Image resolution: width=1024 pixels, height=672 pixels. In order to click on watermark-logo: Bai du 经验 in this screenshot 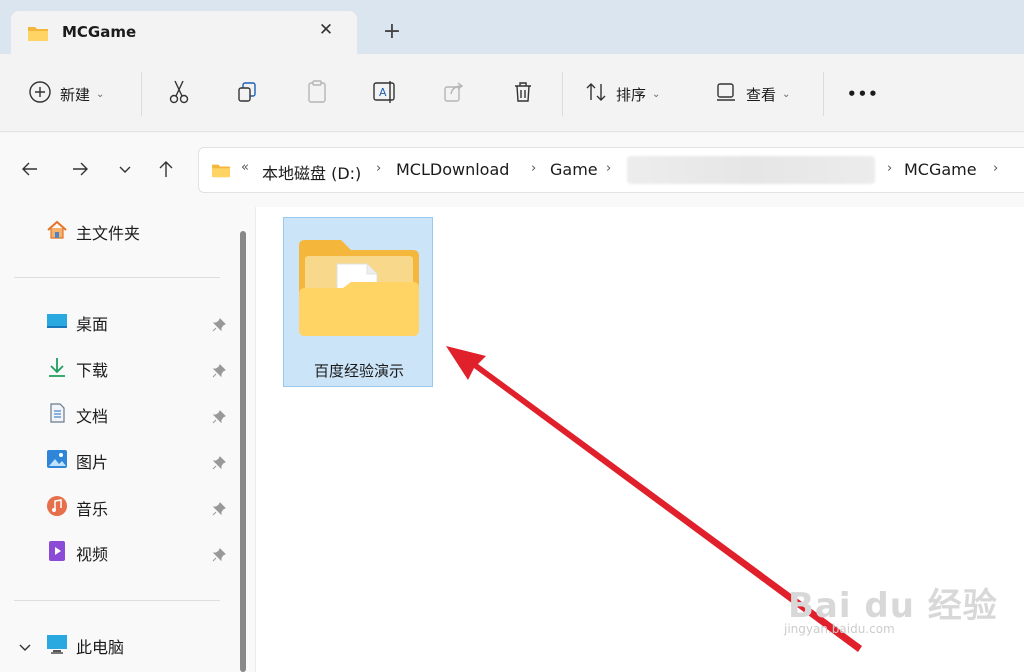, I will do `click(893, 606)`.